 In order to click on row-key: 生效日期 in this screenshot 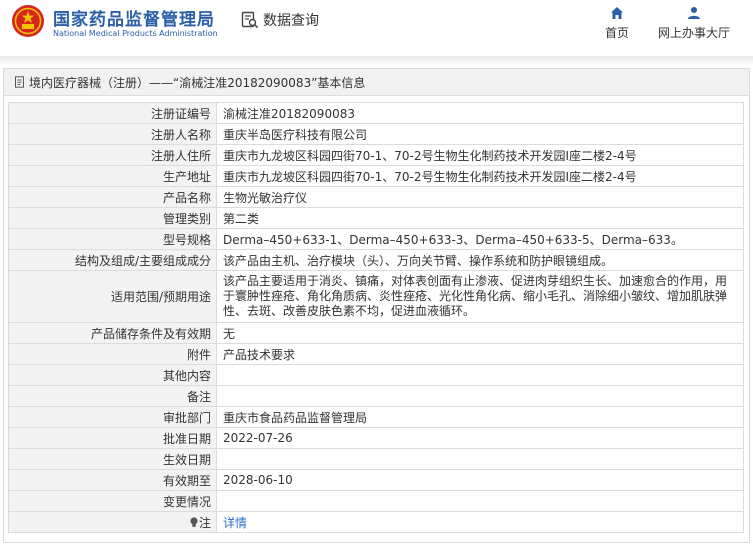, I will do `click(112, 459)`.